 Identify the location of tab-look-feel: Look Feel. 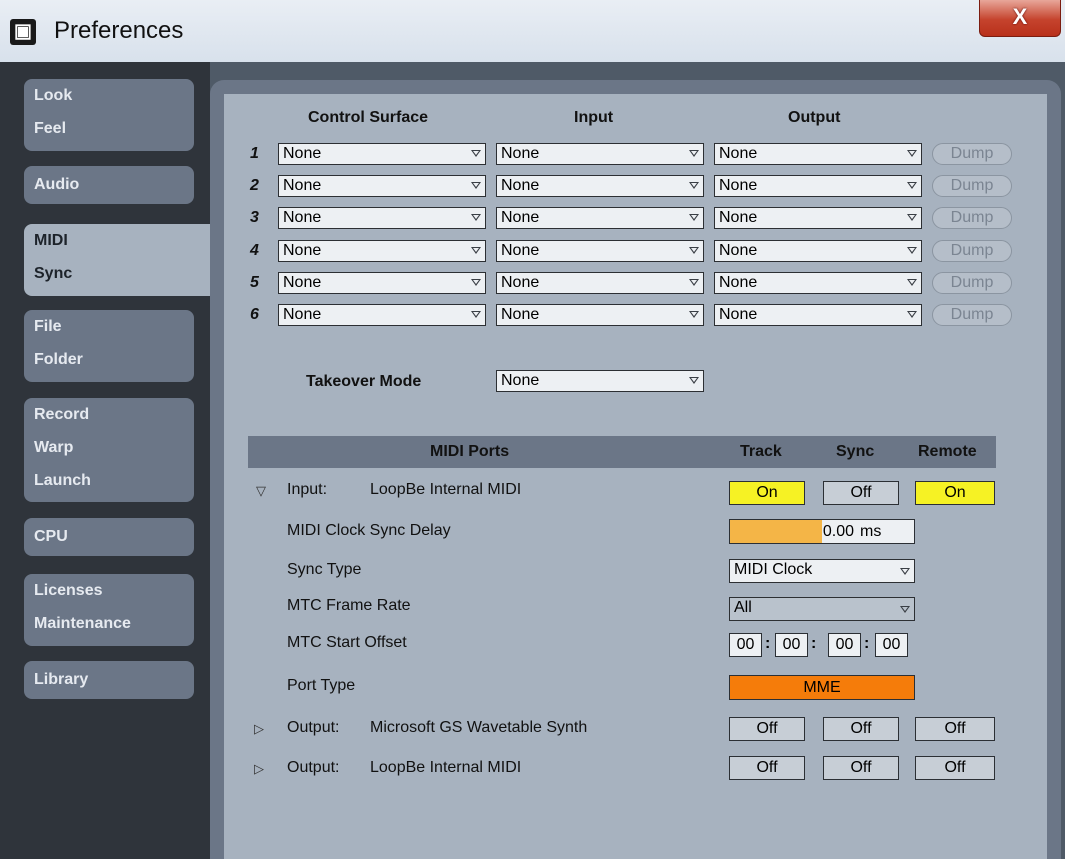
(109, 115).